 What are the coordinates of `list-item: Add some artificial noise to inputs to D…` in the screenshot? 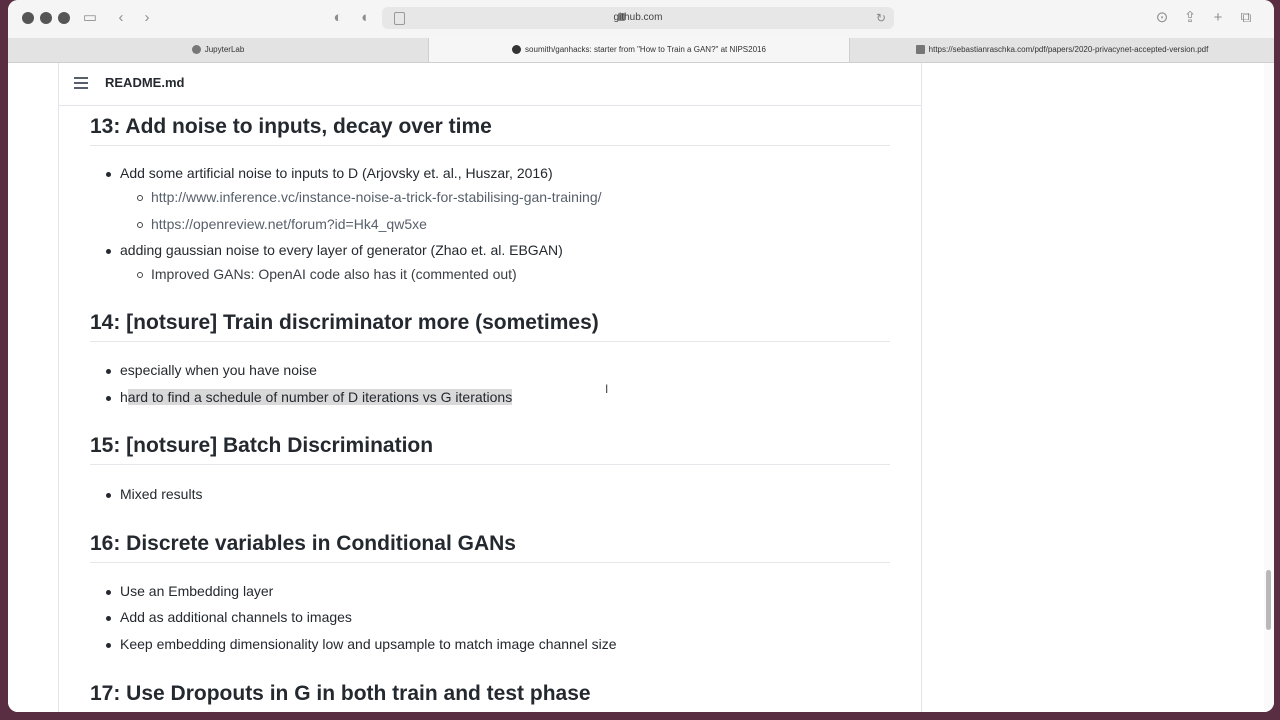 It's located at (329, 173).